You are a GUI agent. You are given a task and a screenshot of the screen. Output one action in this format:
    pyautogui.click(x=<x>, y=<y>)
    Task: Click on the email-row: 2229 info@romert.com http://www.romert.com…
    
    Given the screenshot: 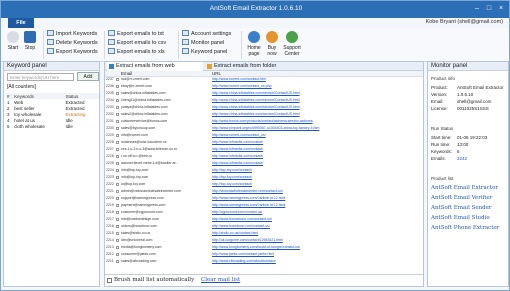 What is the action you would take?
    pyautogui.click(x=264, y=135)
    